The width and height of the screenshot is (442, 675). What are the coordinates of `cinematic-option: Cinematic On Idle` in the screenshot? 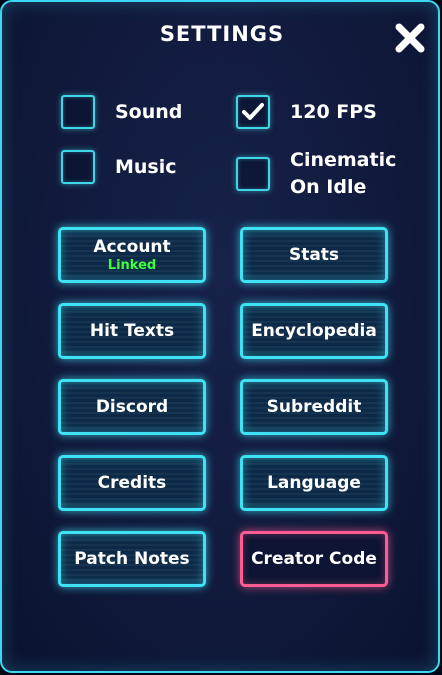 It's located at (316, 174).